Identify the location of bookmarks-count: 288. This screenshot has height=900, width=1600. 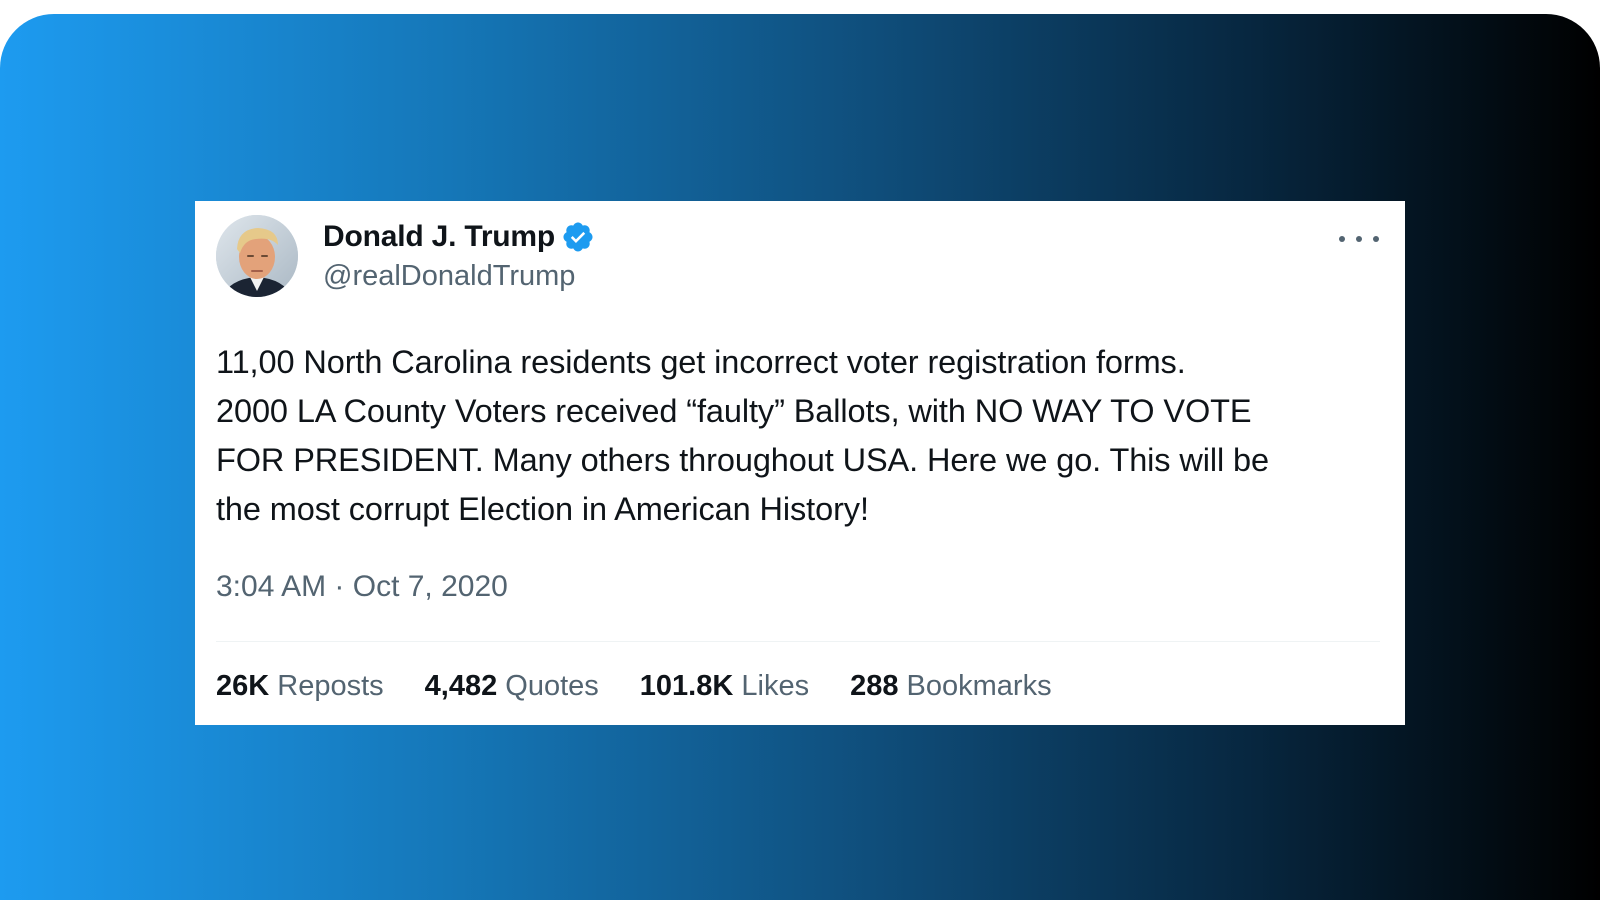
(878, 686).